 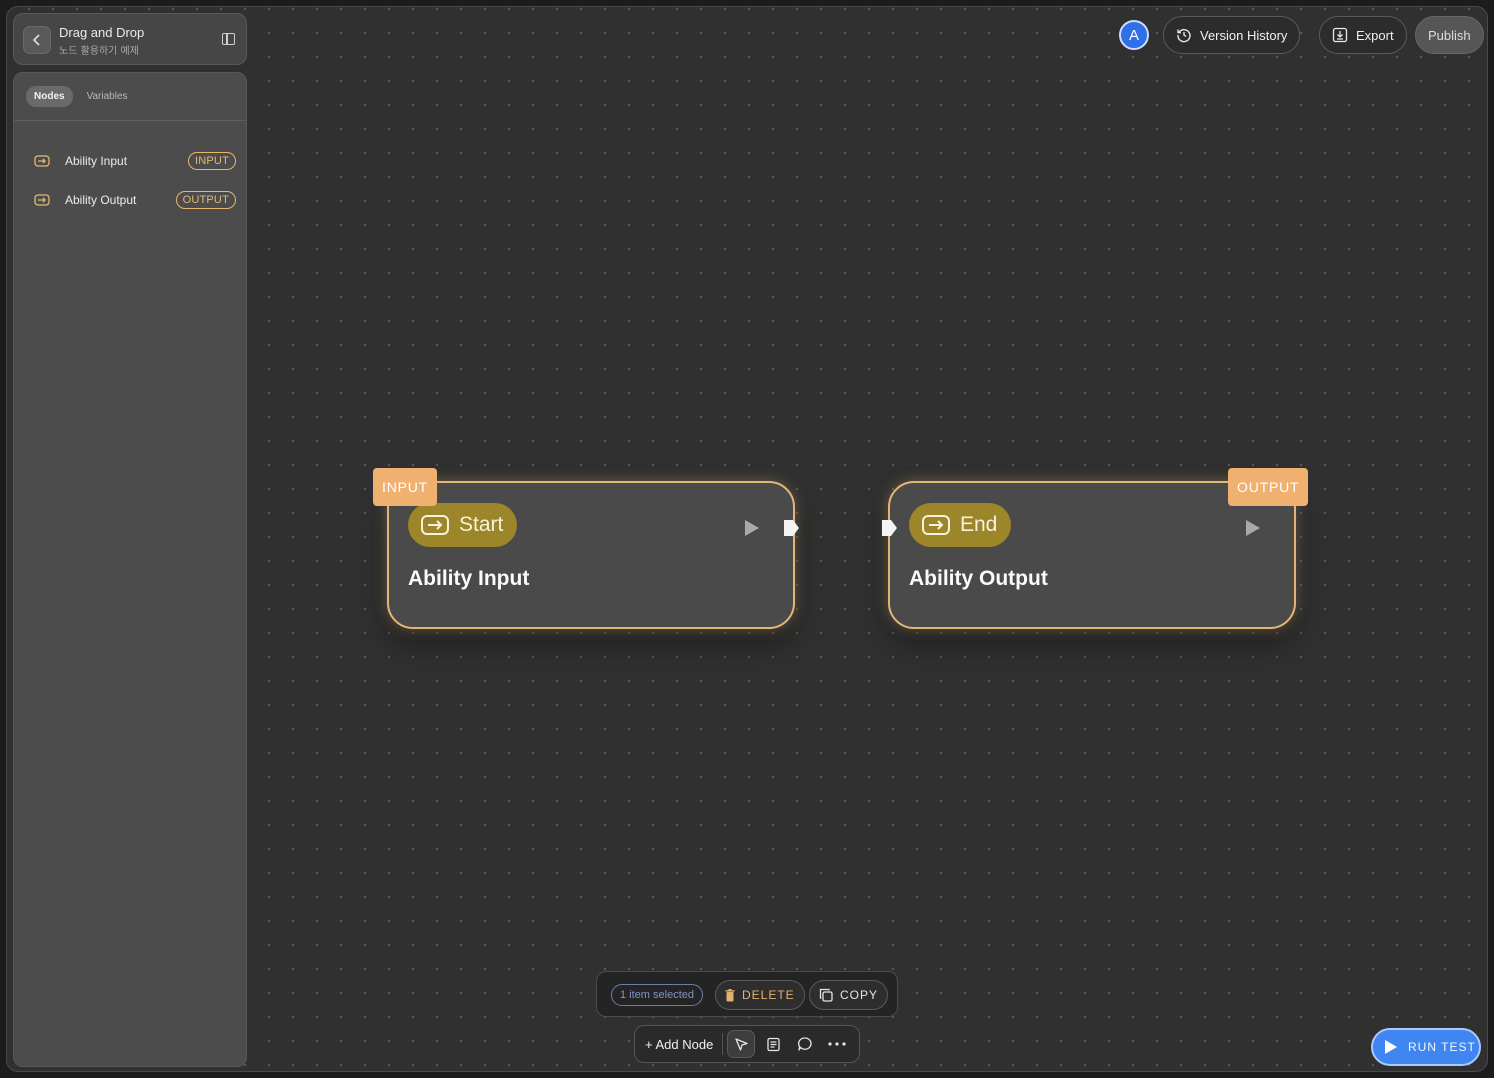 I want to click on export-button: Export, so click(x=1363, y=35).